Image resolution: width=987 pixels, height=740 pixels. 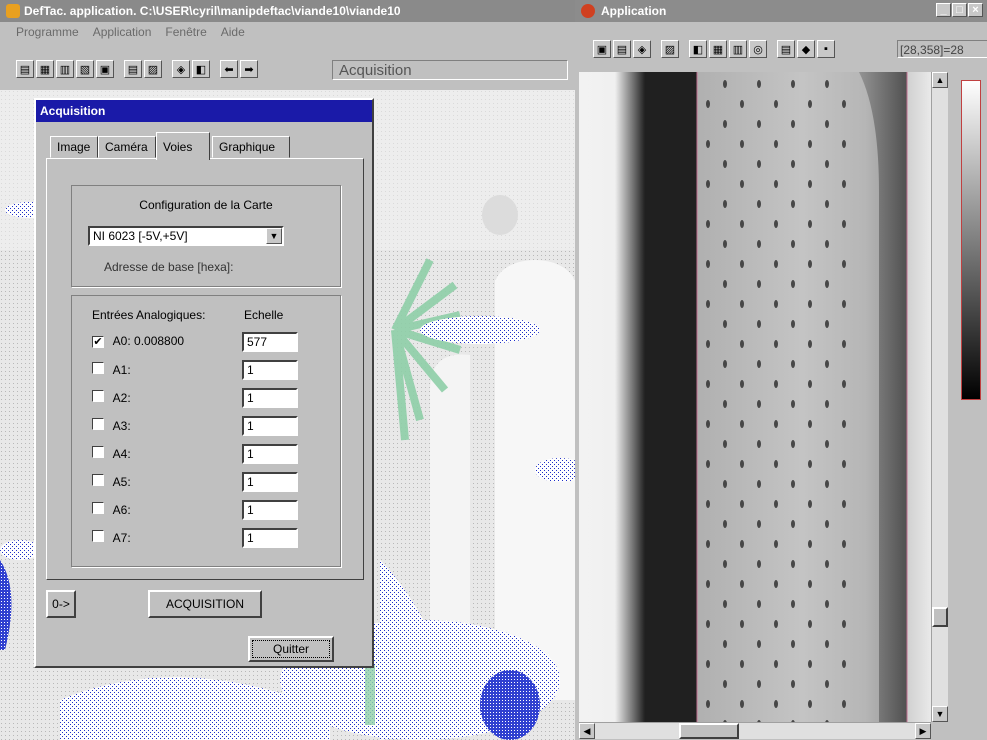 I want to click on channel-a1-label: A1:, so click(x=121, y=370).